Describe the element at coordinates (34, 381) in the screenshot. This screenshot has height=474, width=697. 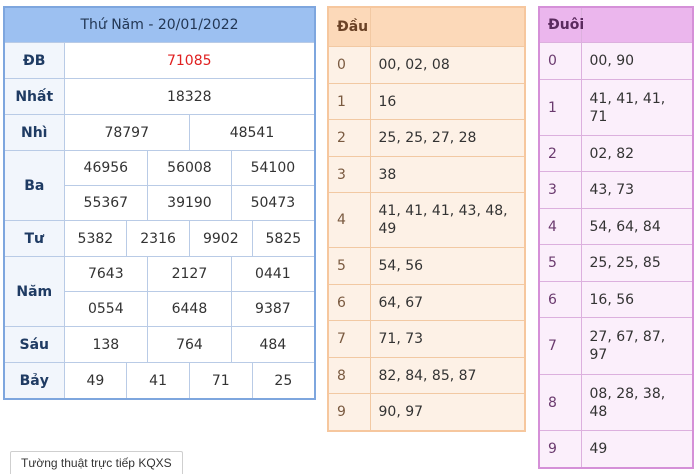
I see `prize-label-bay: Bảy` at that location.